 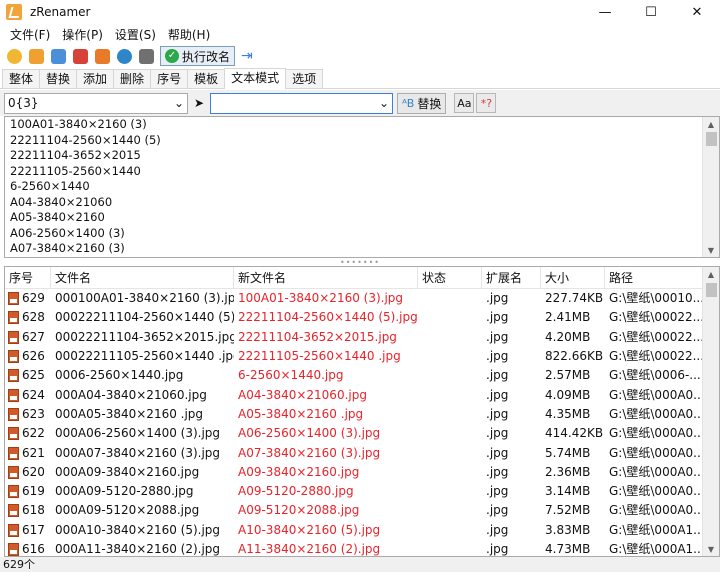 What do you see at coordinates (127, 471) in the screenshot?
I see `name-cell: 000A09-3840×2160.jpg` at bounding box center [127, 471].